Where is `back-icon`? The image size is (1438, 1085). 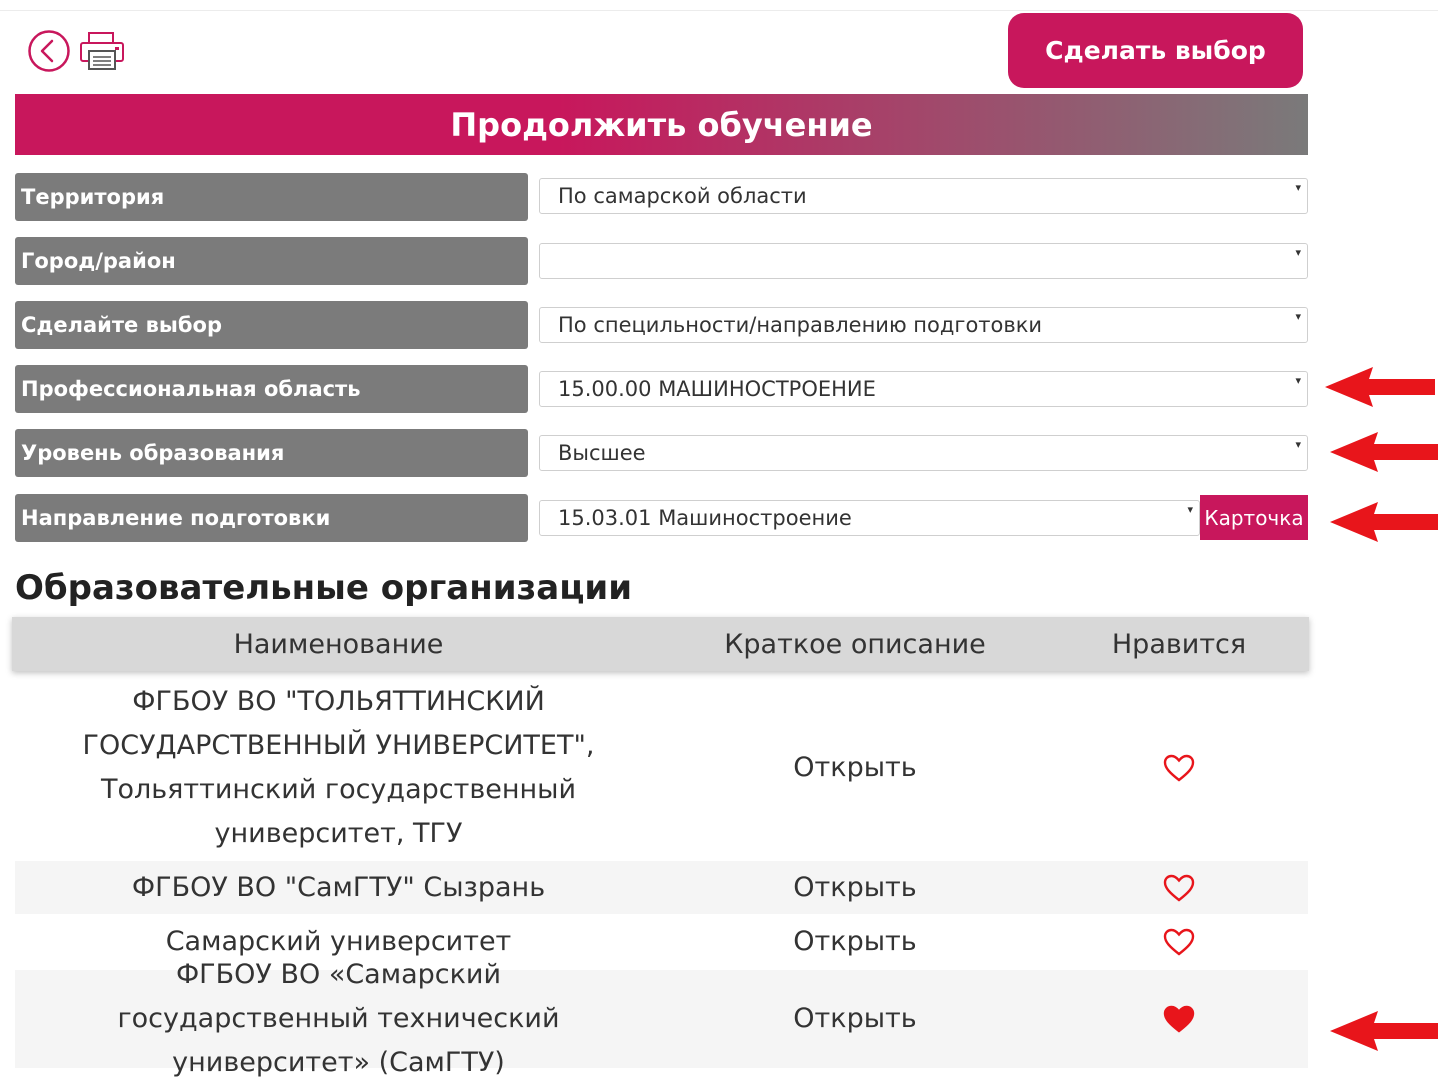 back-icon is located at coordinates (49, 51).